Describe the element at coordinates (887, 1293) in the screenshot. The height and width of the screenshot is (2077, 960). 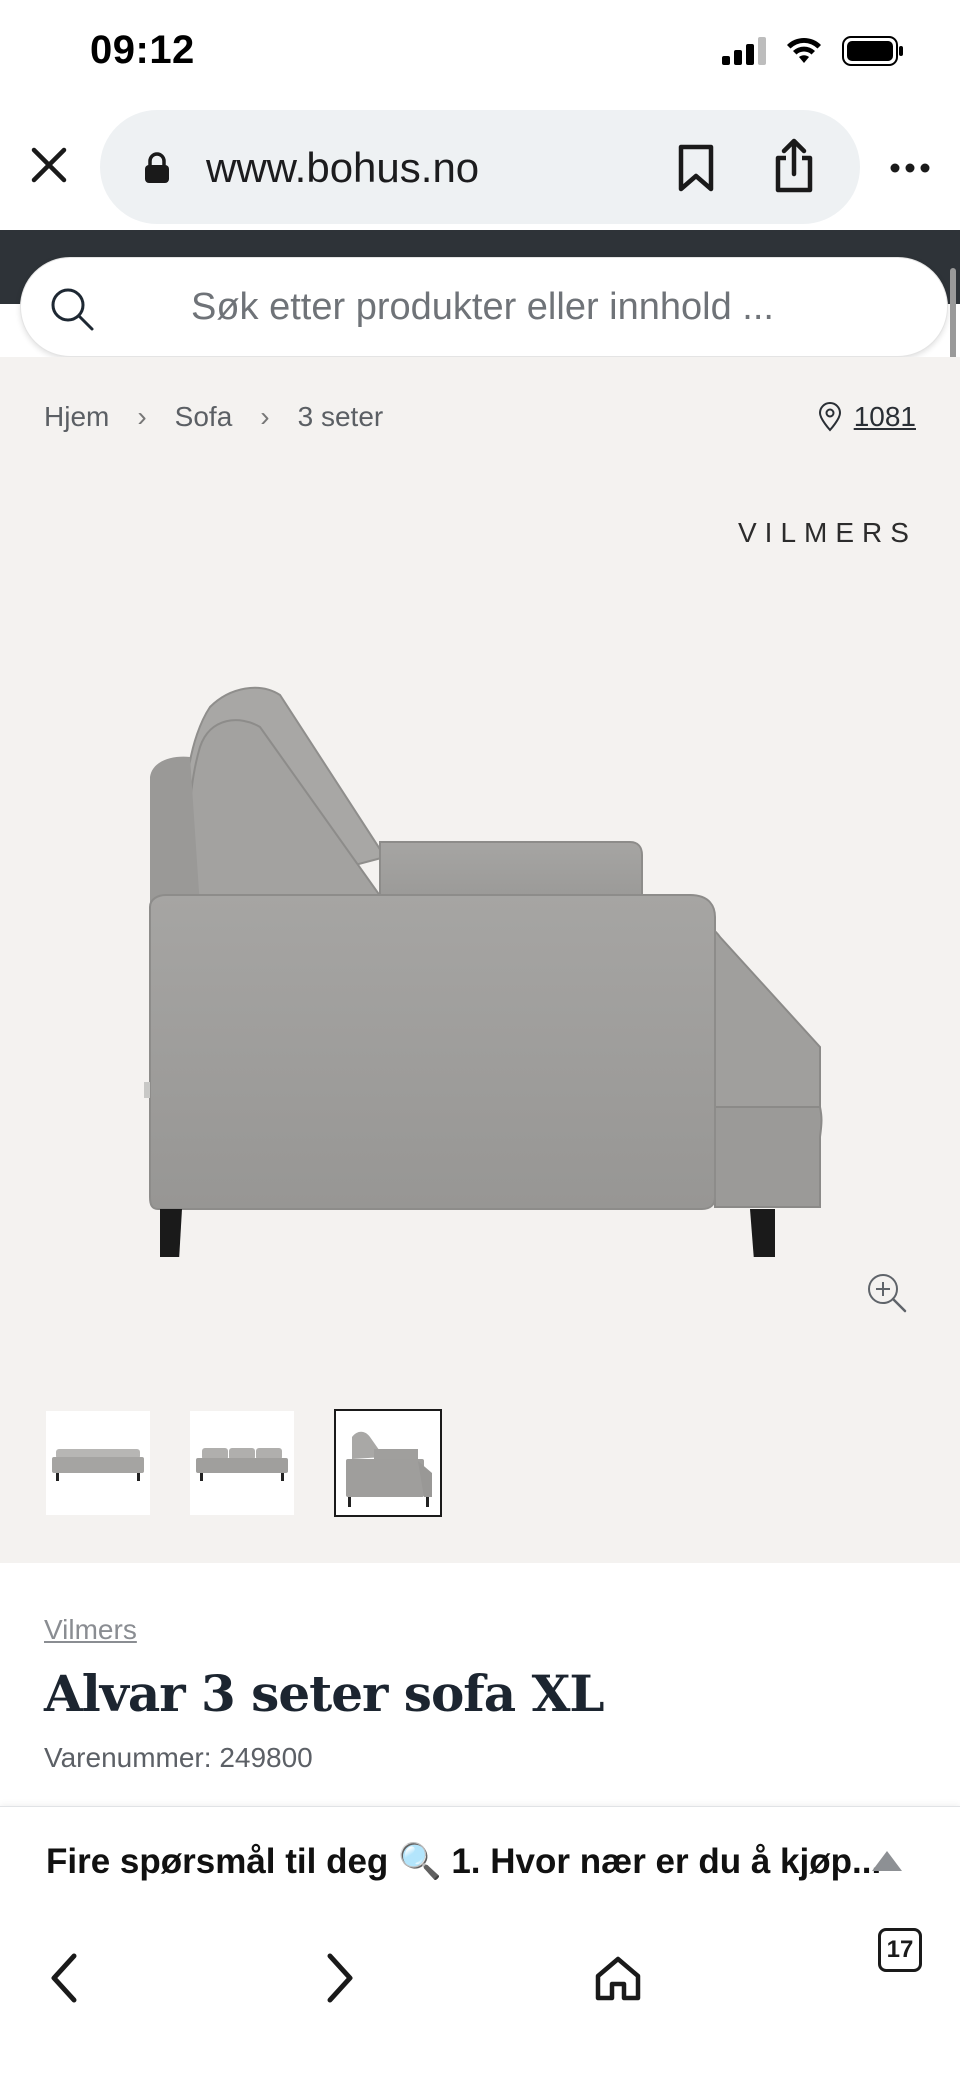
I see `zoom-in-icon` at that location.